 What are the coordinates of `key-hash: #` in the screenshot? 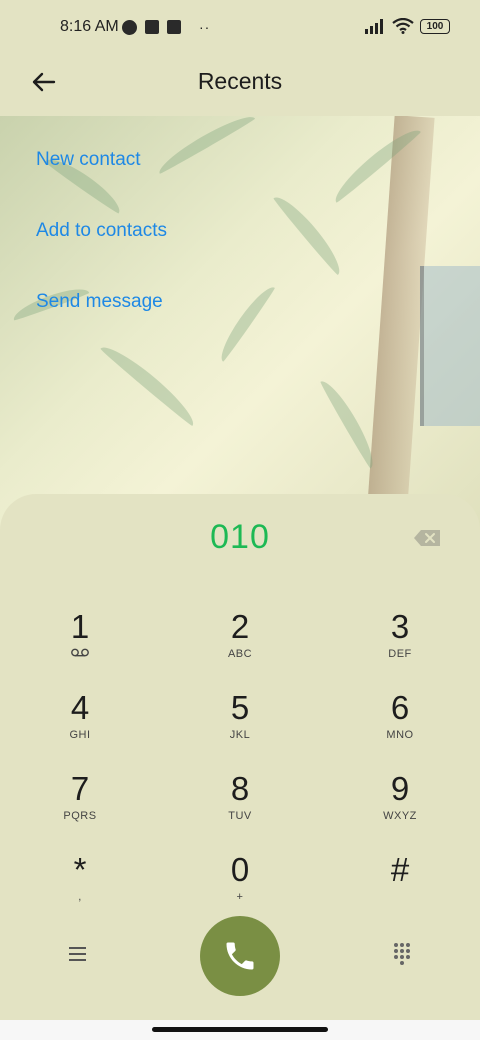 It's located at (400, 887).